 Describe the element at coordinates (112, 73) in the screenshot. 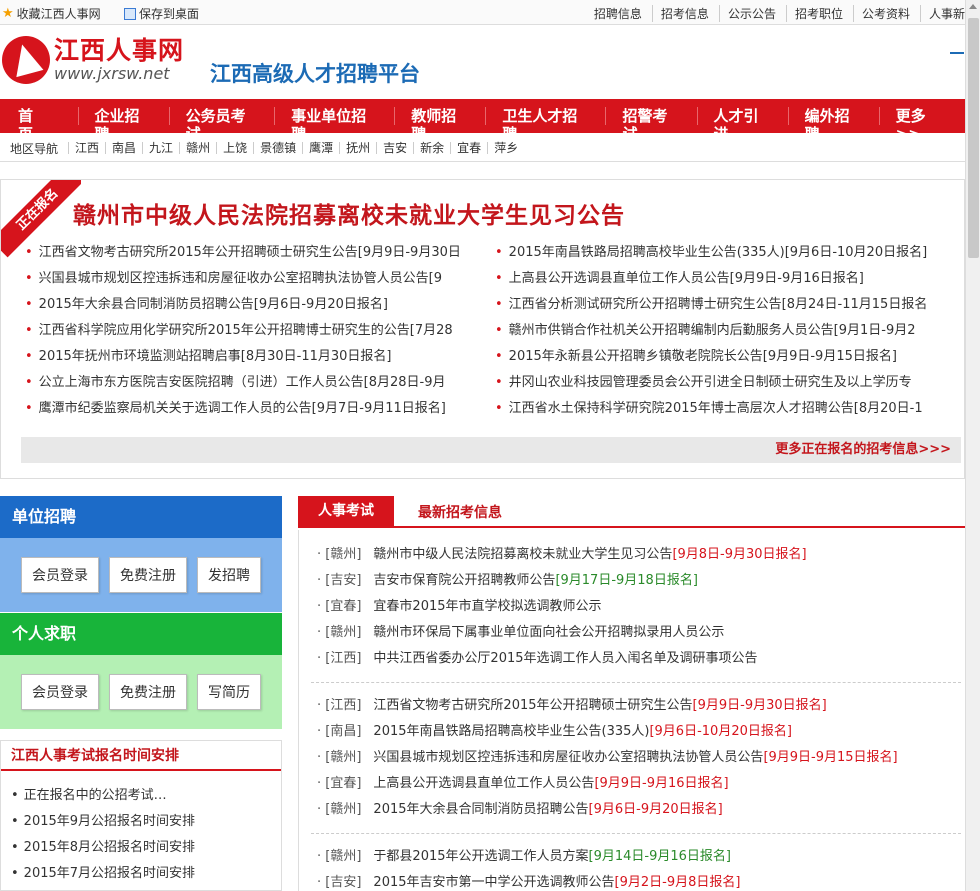

I see `logo-url: www.jxrsw.net` at that location.